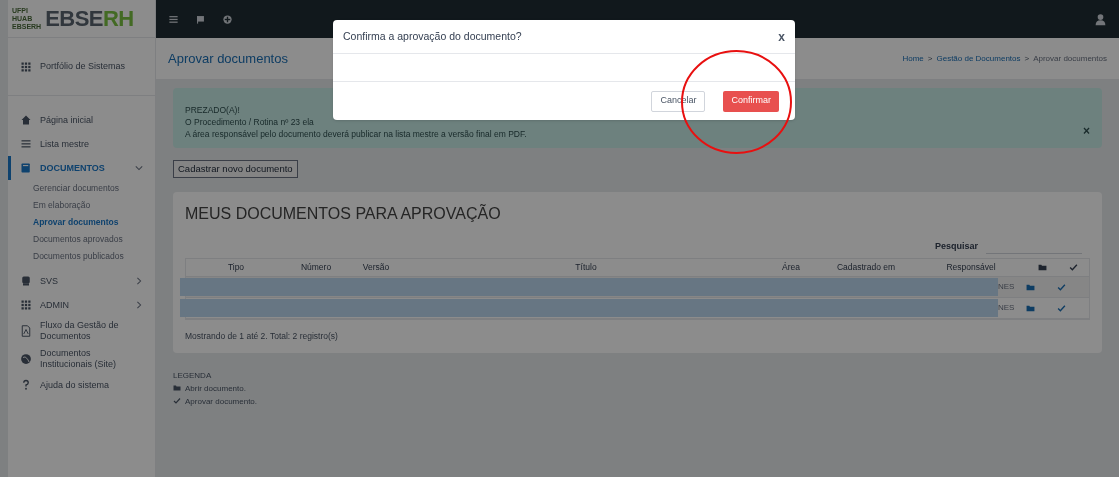 Image resolution: width=1119 pixels, height=477 pixels. Describe the element at coordinates (432, 36) in the screenshot. I see `modal-title: Confirma a aprovação do documento?` at that location.